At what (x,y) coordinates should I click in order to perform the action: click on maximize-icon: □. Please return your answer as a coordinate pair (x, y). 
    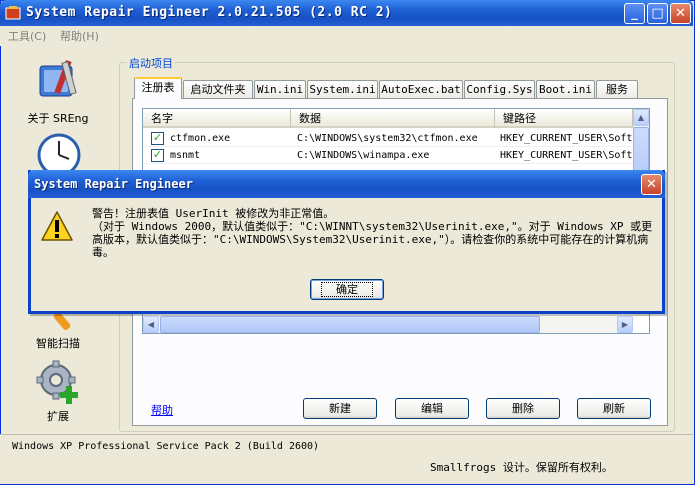
    Looking at the image, I should click on (657, 13).